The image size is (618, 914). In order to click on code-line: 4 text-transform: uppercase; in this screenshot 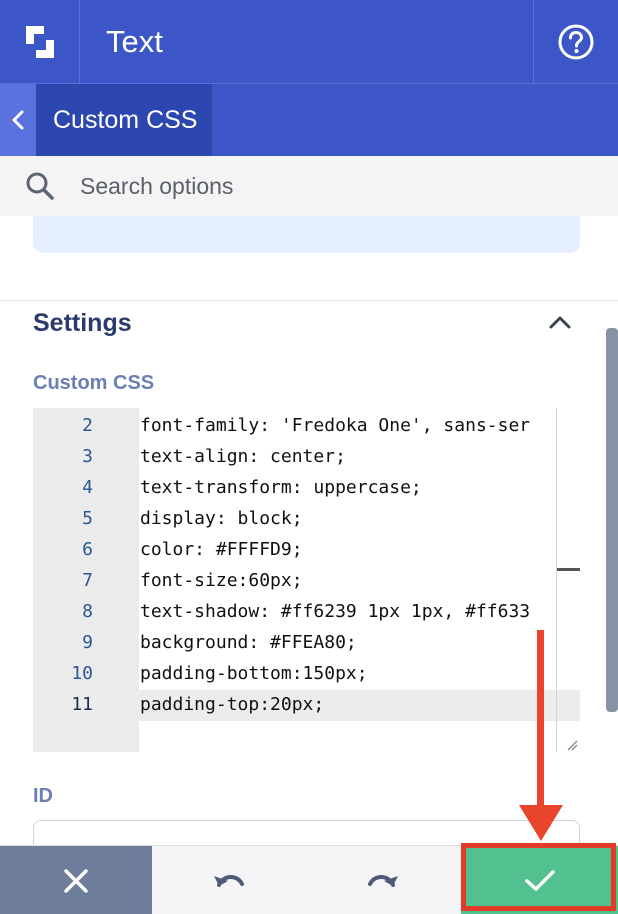, I will do `click(306, 488)`.